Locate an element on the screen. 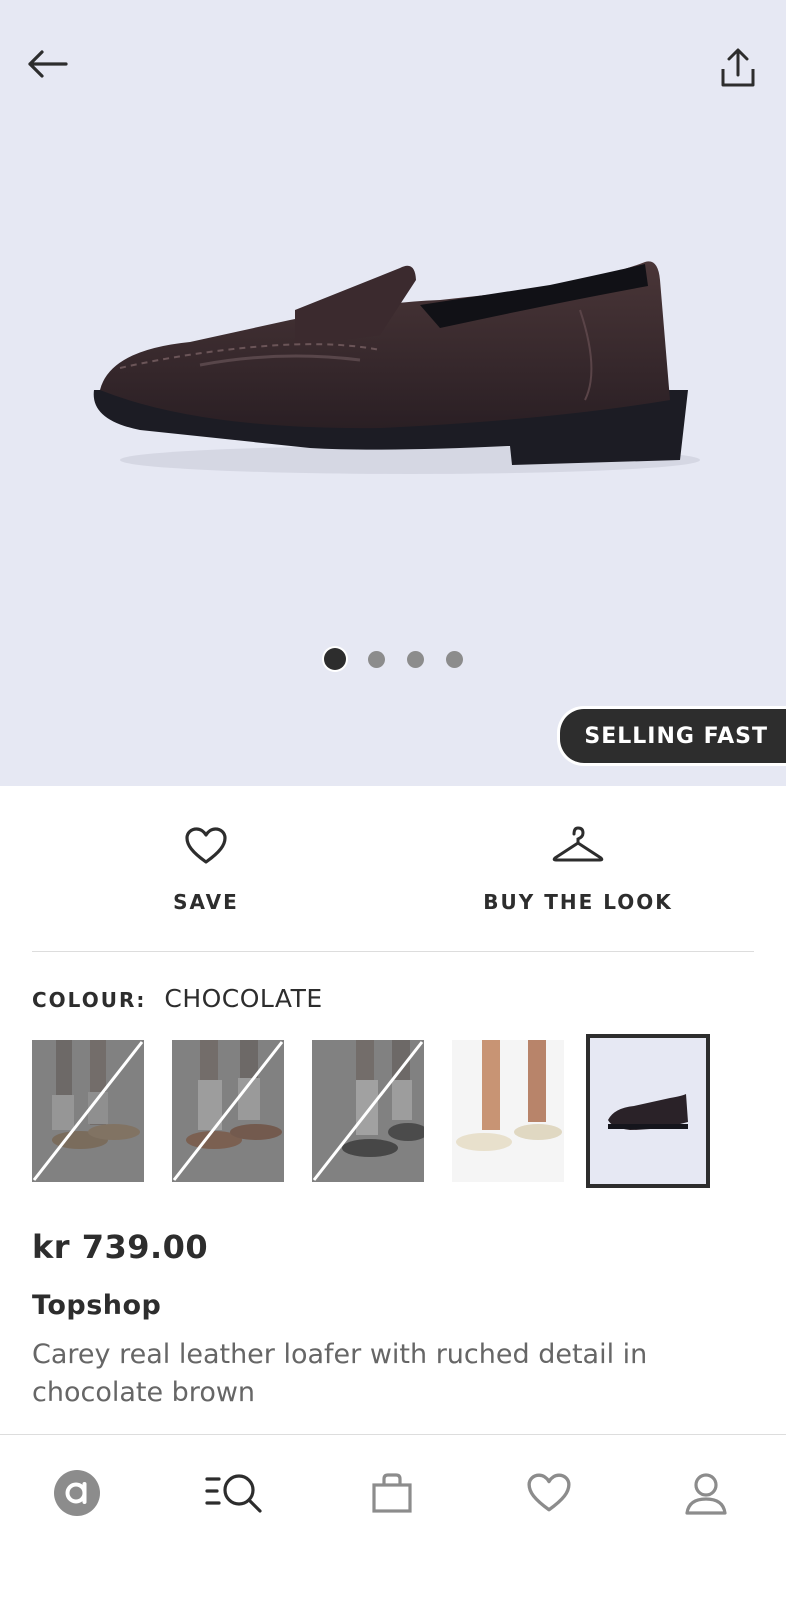  account-icon is located at coordinates (706, 1494).